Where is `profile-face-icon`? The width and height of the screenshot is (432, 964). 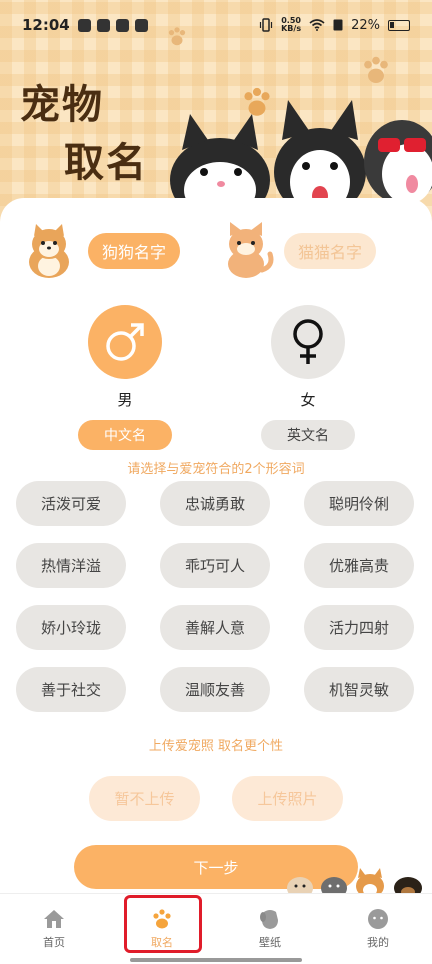 profile-face-icon is located at coordinates (378, 919).